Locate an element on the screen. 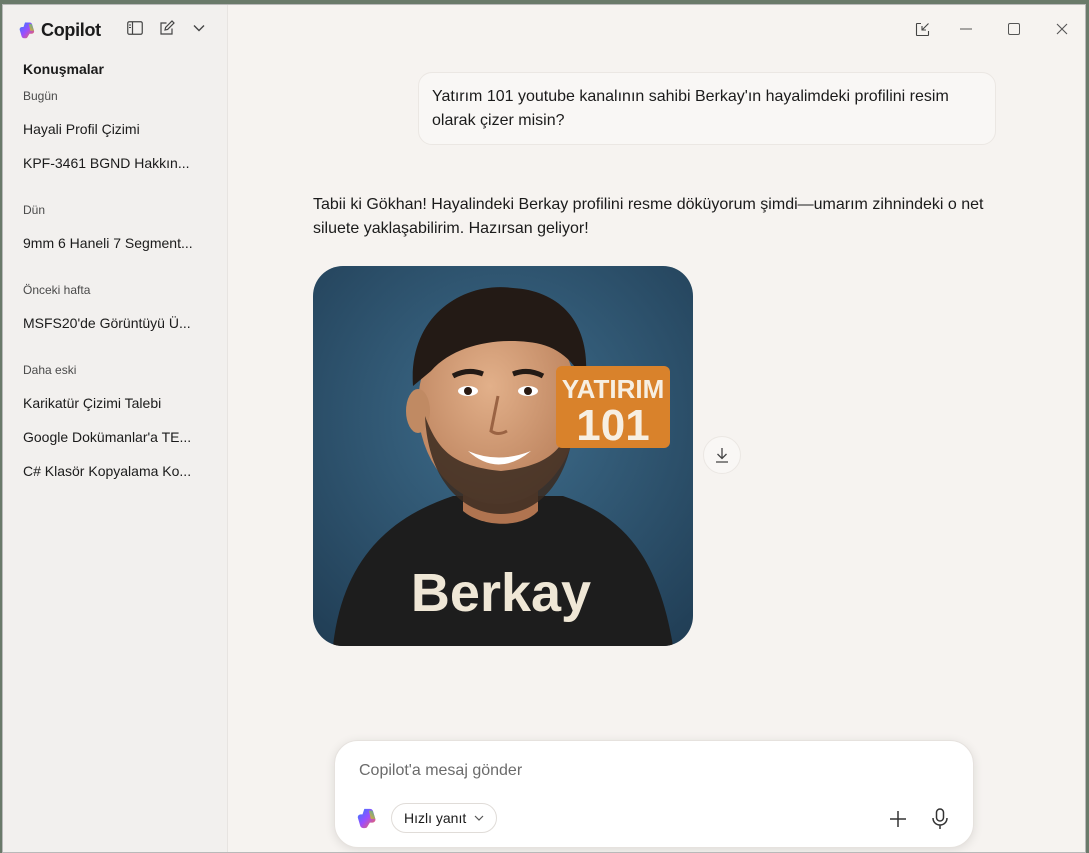  response-mode-dropdown: Hızlı yanıt is located at coordinates (444, 818).